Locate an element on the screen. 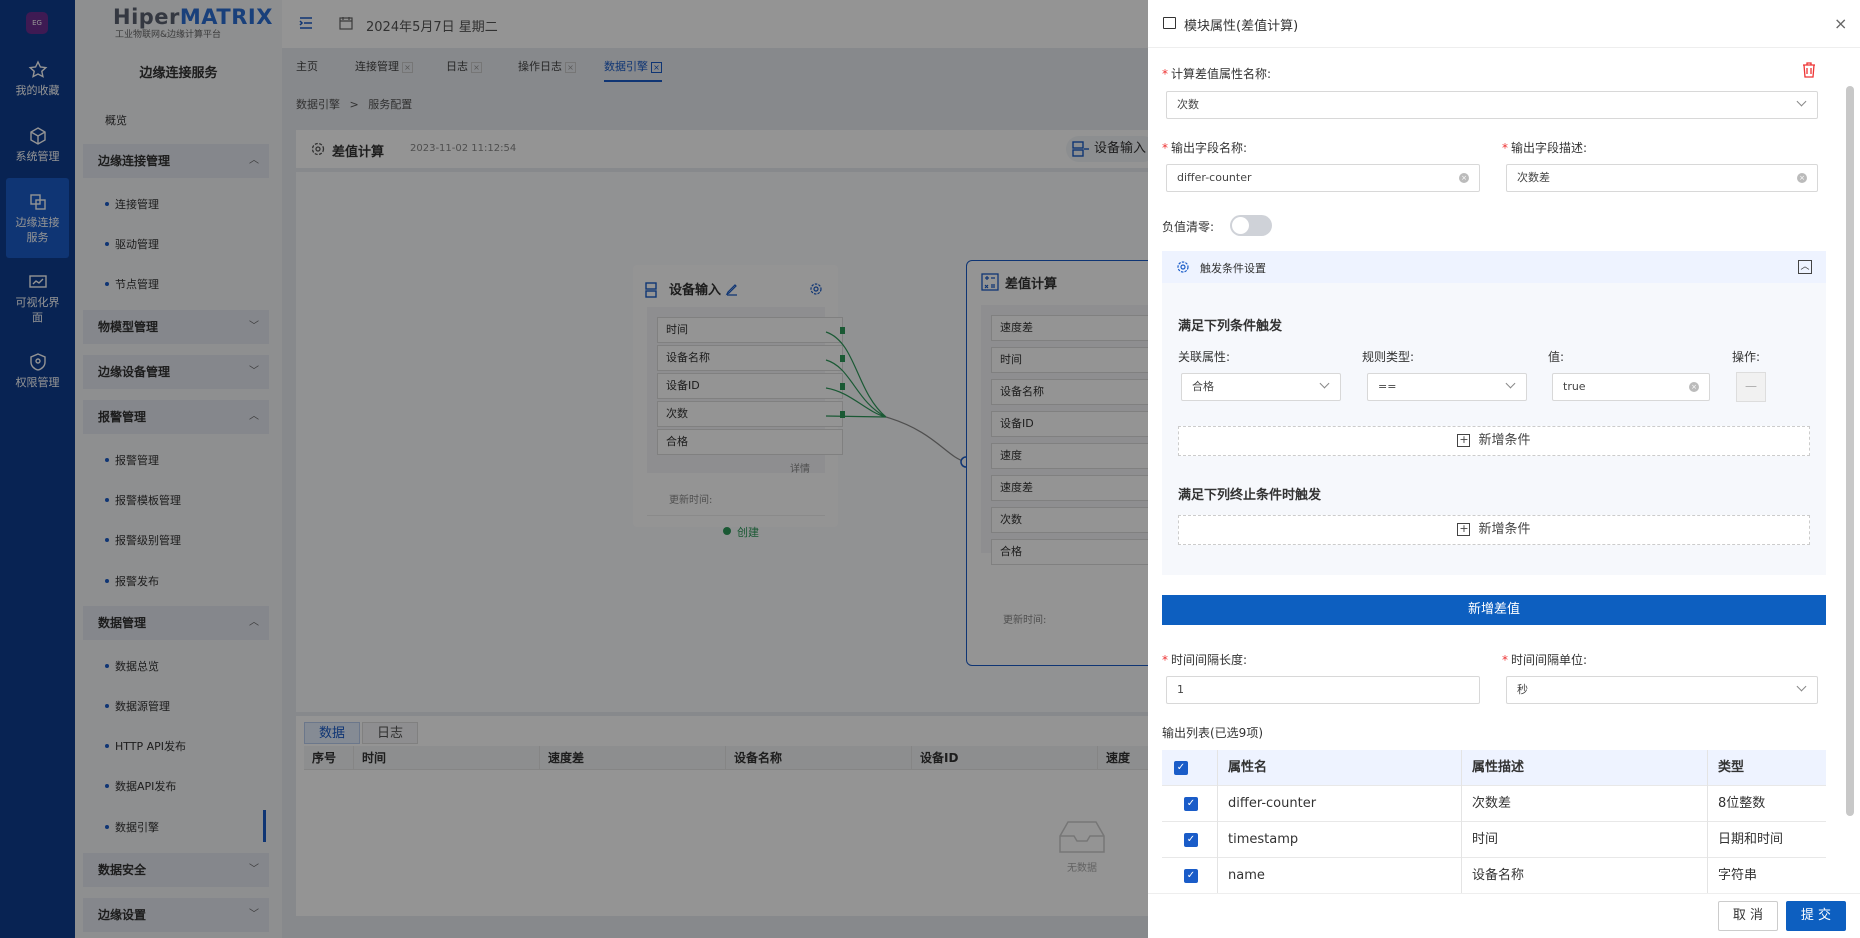  select-value: == is located at coordinates (1387, 386).